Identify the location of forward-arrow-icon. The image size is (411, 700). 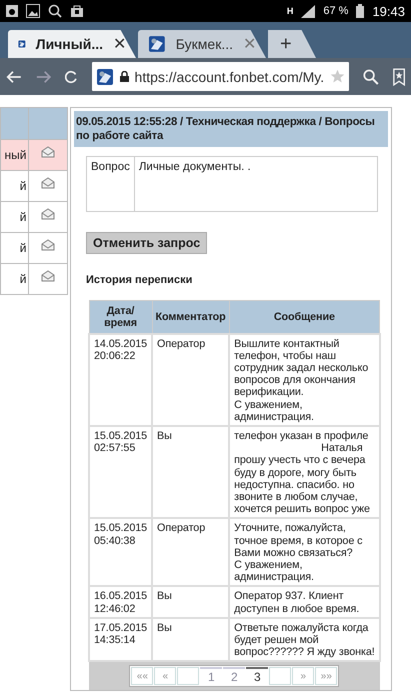
(44, 77).